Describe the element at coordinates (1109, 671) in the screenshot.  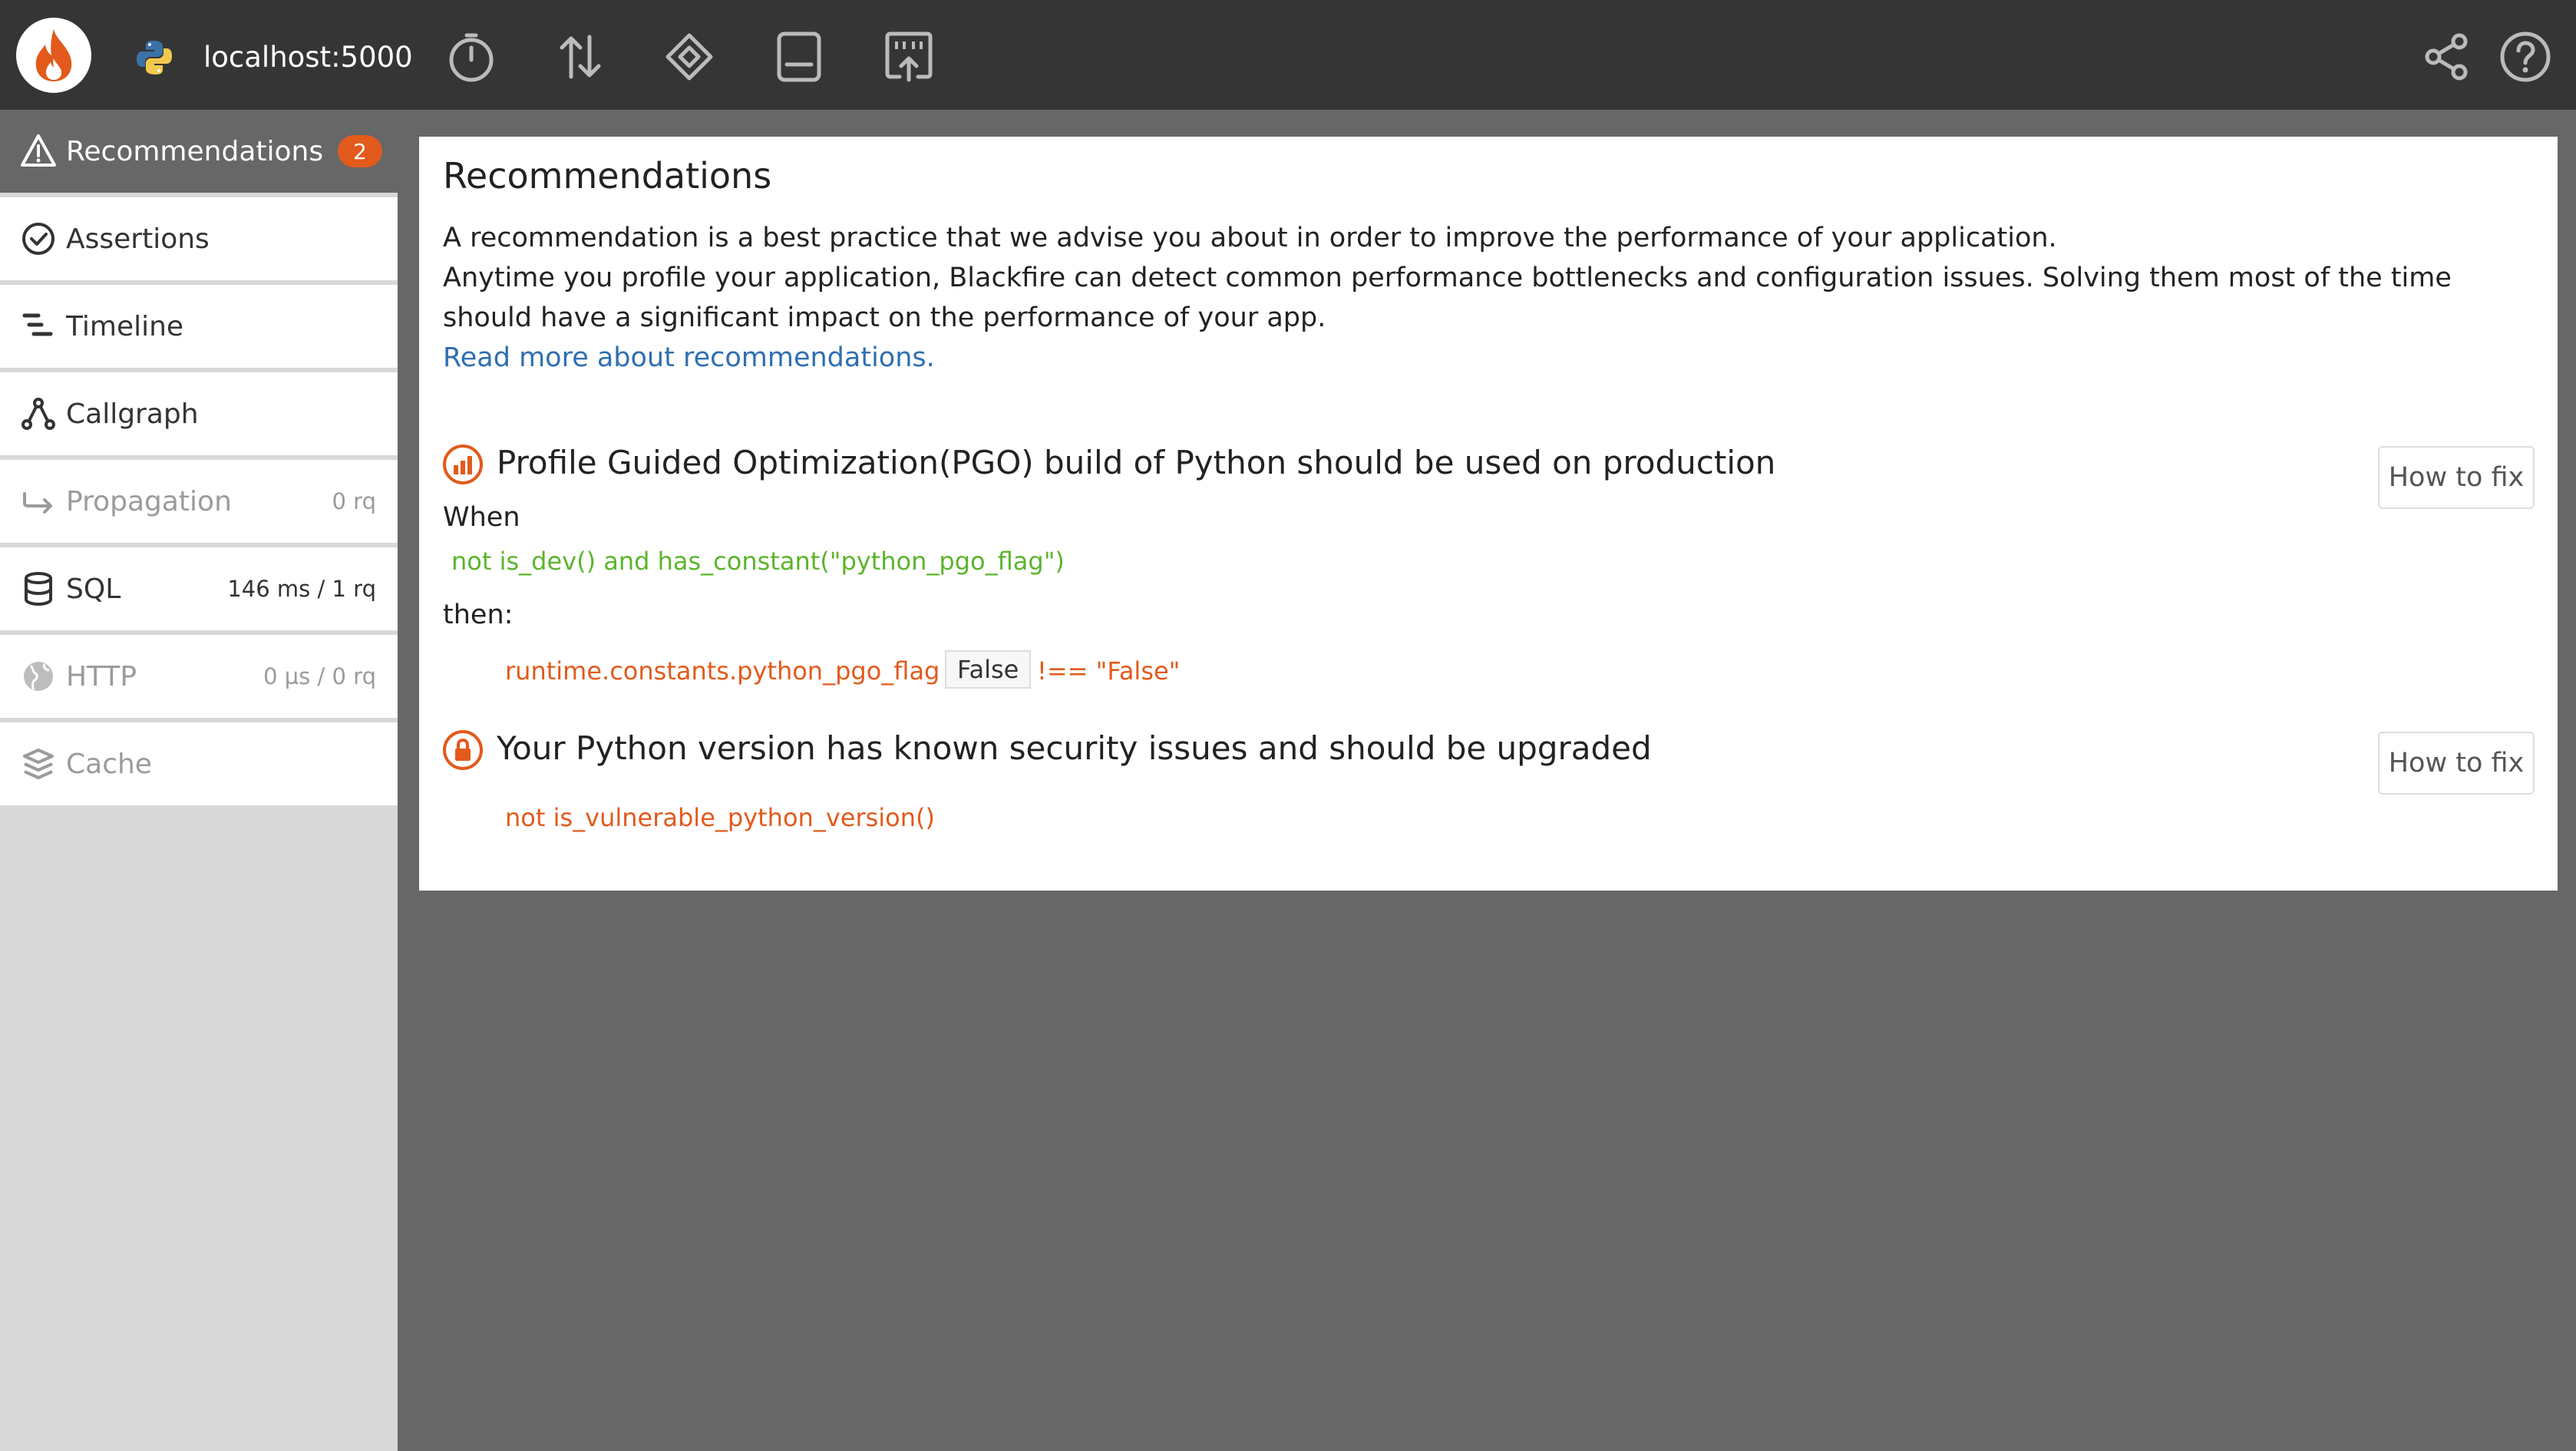
I see `assertion-condition: !== "False"` at that location.